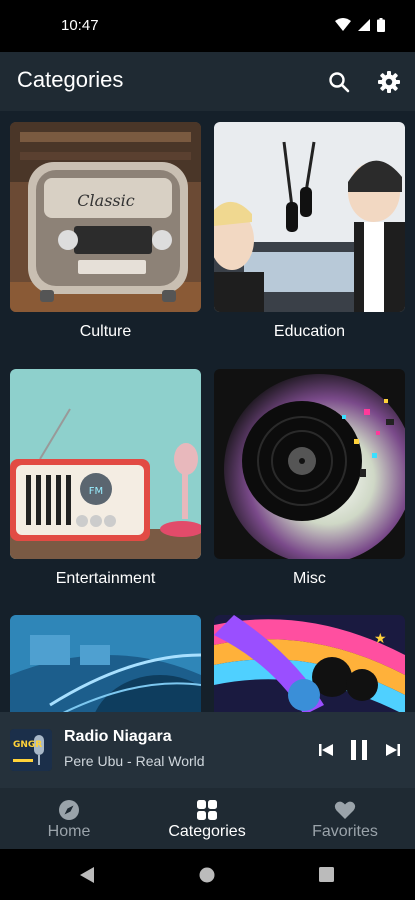  I want to click on category-card-misc: Misc, so click(309, 478).